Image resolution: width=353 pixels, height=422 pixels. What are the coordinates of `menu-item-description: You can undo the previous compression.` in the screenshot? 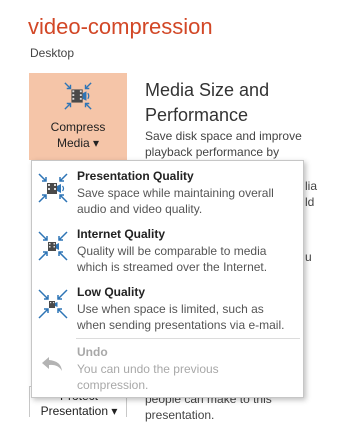 It's located at (148, 377).